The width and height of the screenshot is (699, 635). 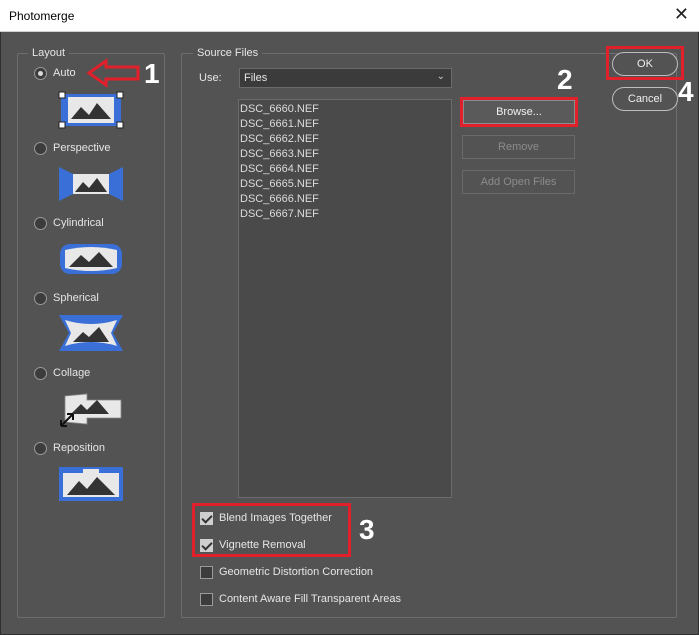 I want to click on layout-option-auto: Auto, so click(x=55, y=73).